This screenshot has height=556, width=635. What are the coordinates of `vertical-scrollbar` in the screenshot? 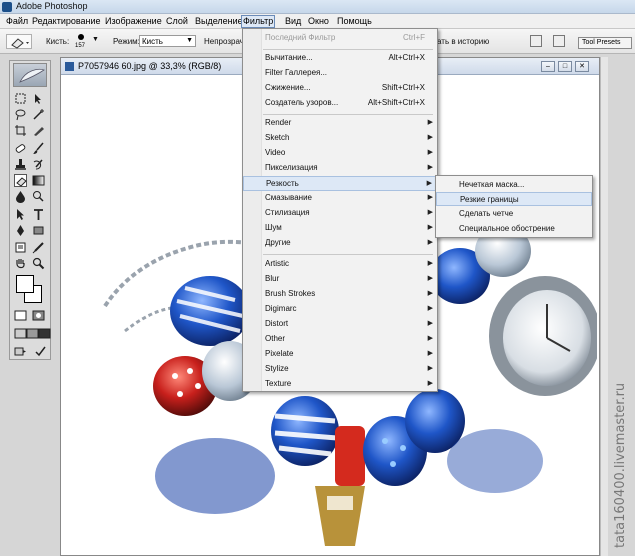 It's located at (604, 306).